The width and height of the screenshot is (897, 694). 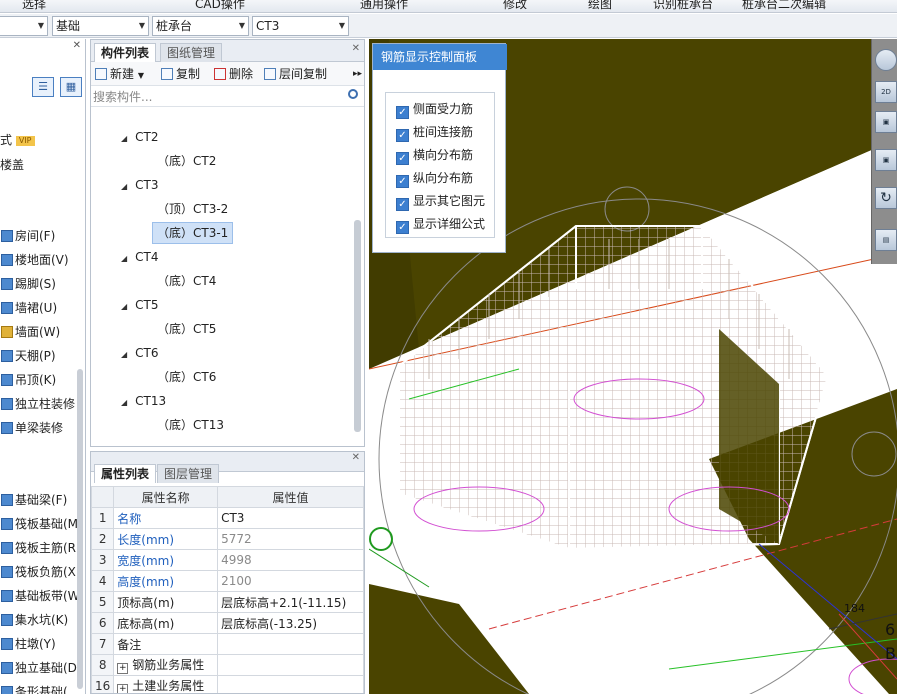 What do you see at coordinates (886, 240) in the screenshot?
I see `layers-icon: ▤` at bounding box center [886, 240].